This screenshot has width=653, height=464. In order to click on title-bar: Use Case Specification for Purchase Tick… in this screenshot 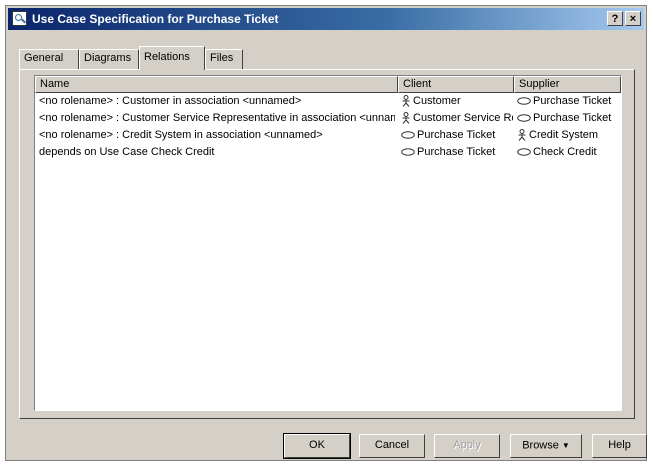, I will do `click(326, 19)`.